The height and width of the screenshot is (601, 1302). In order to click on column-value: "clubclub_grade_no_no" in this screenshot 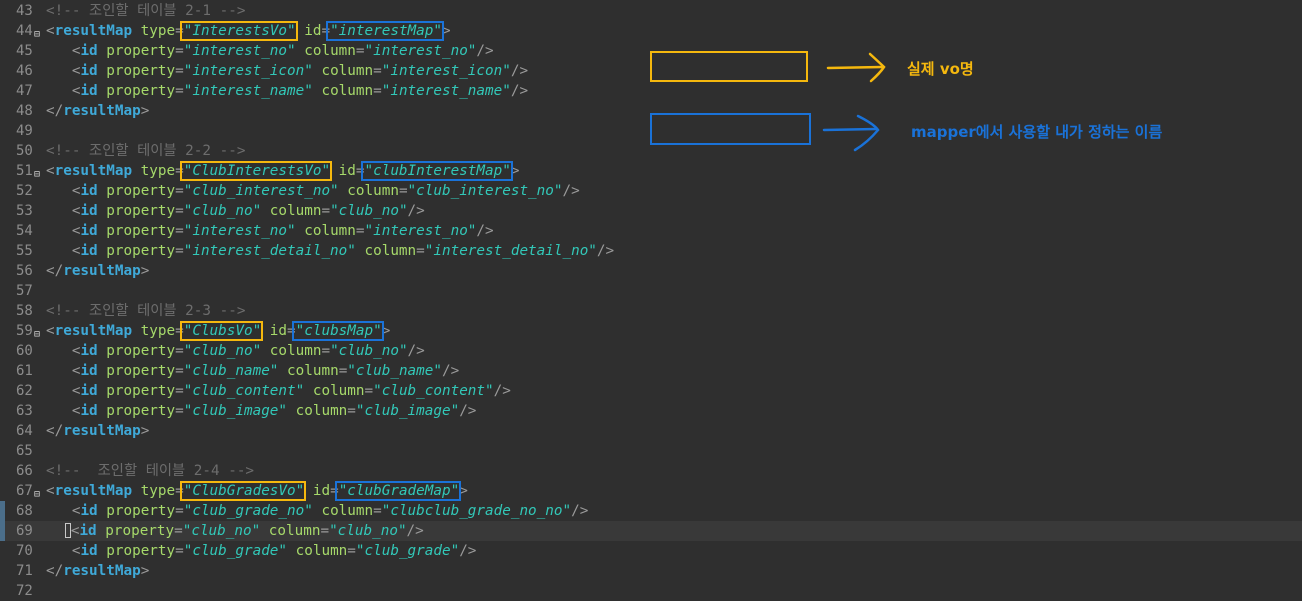, I will do `click(476, 511)`.